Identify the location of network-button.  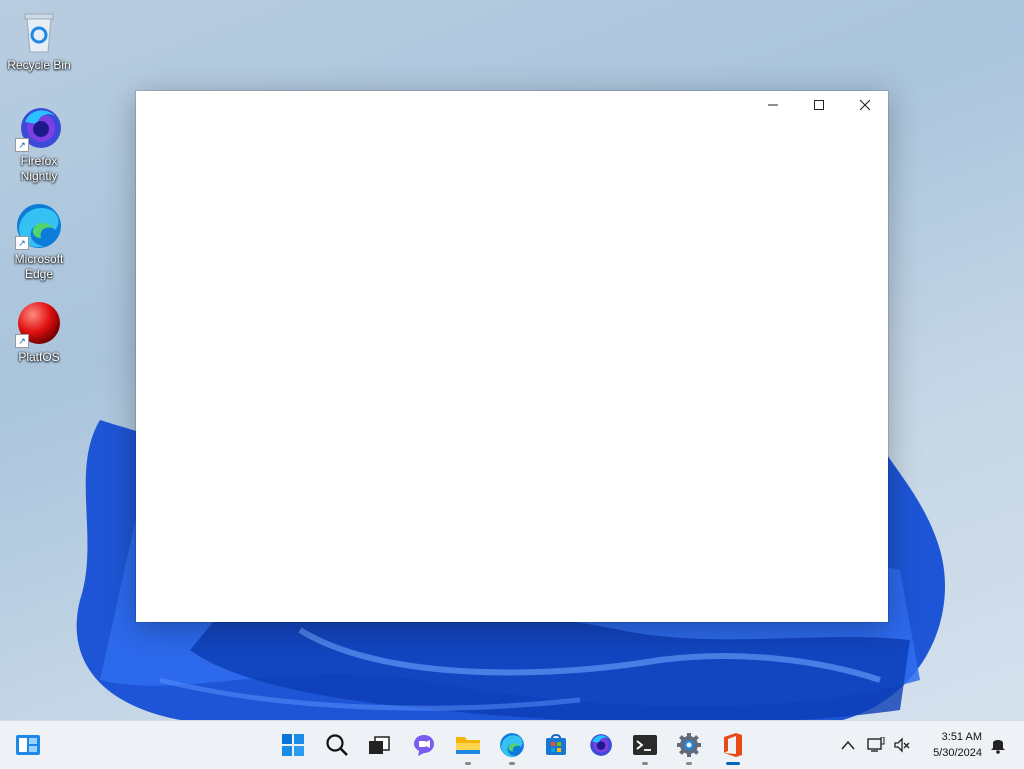
(876, 745).